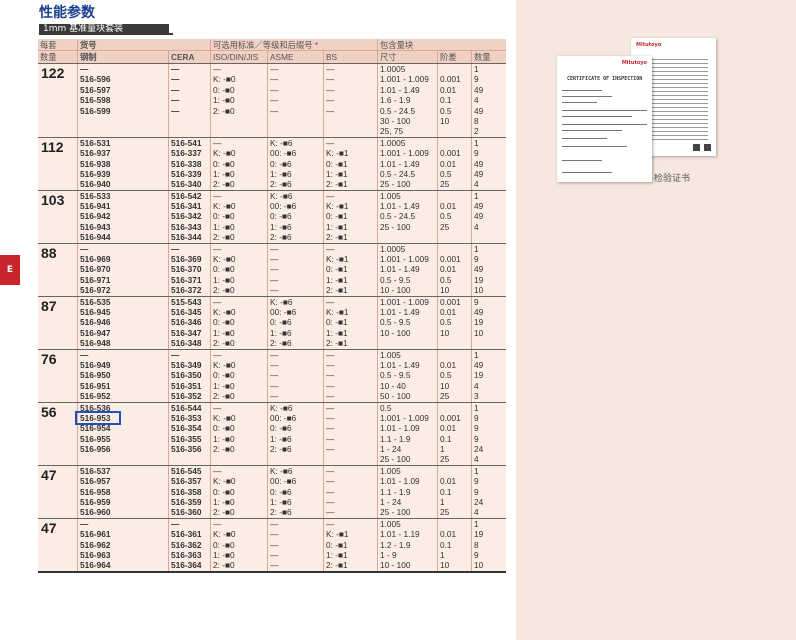  Describe the element at coordinates (123, 333) in the screenshot. I see `steel-value: 516-947` at that location.